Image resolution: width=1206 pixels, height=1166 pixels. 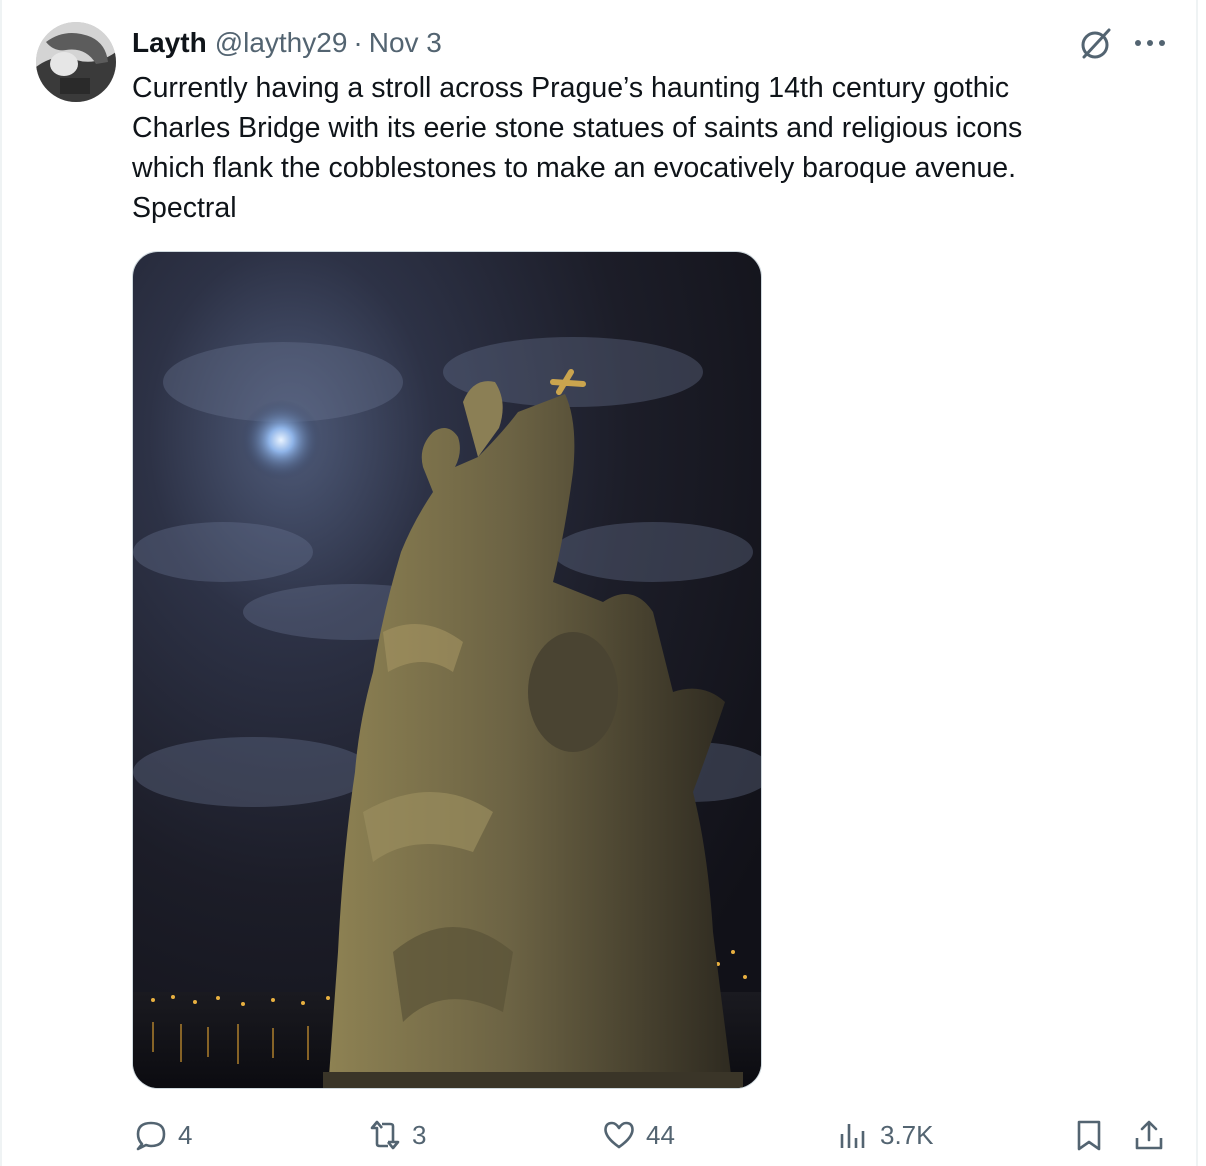 What do you see at coordinates (151, 1136) in the screenshot?
I see `reply-icon` at bounding box center [151, 1136].